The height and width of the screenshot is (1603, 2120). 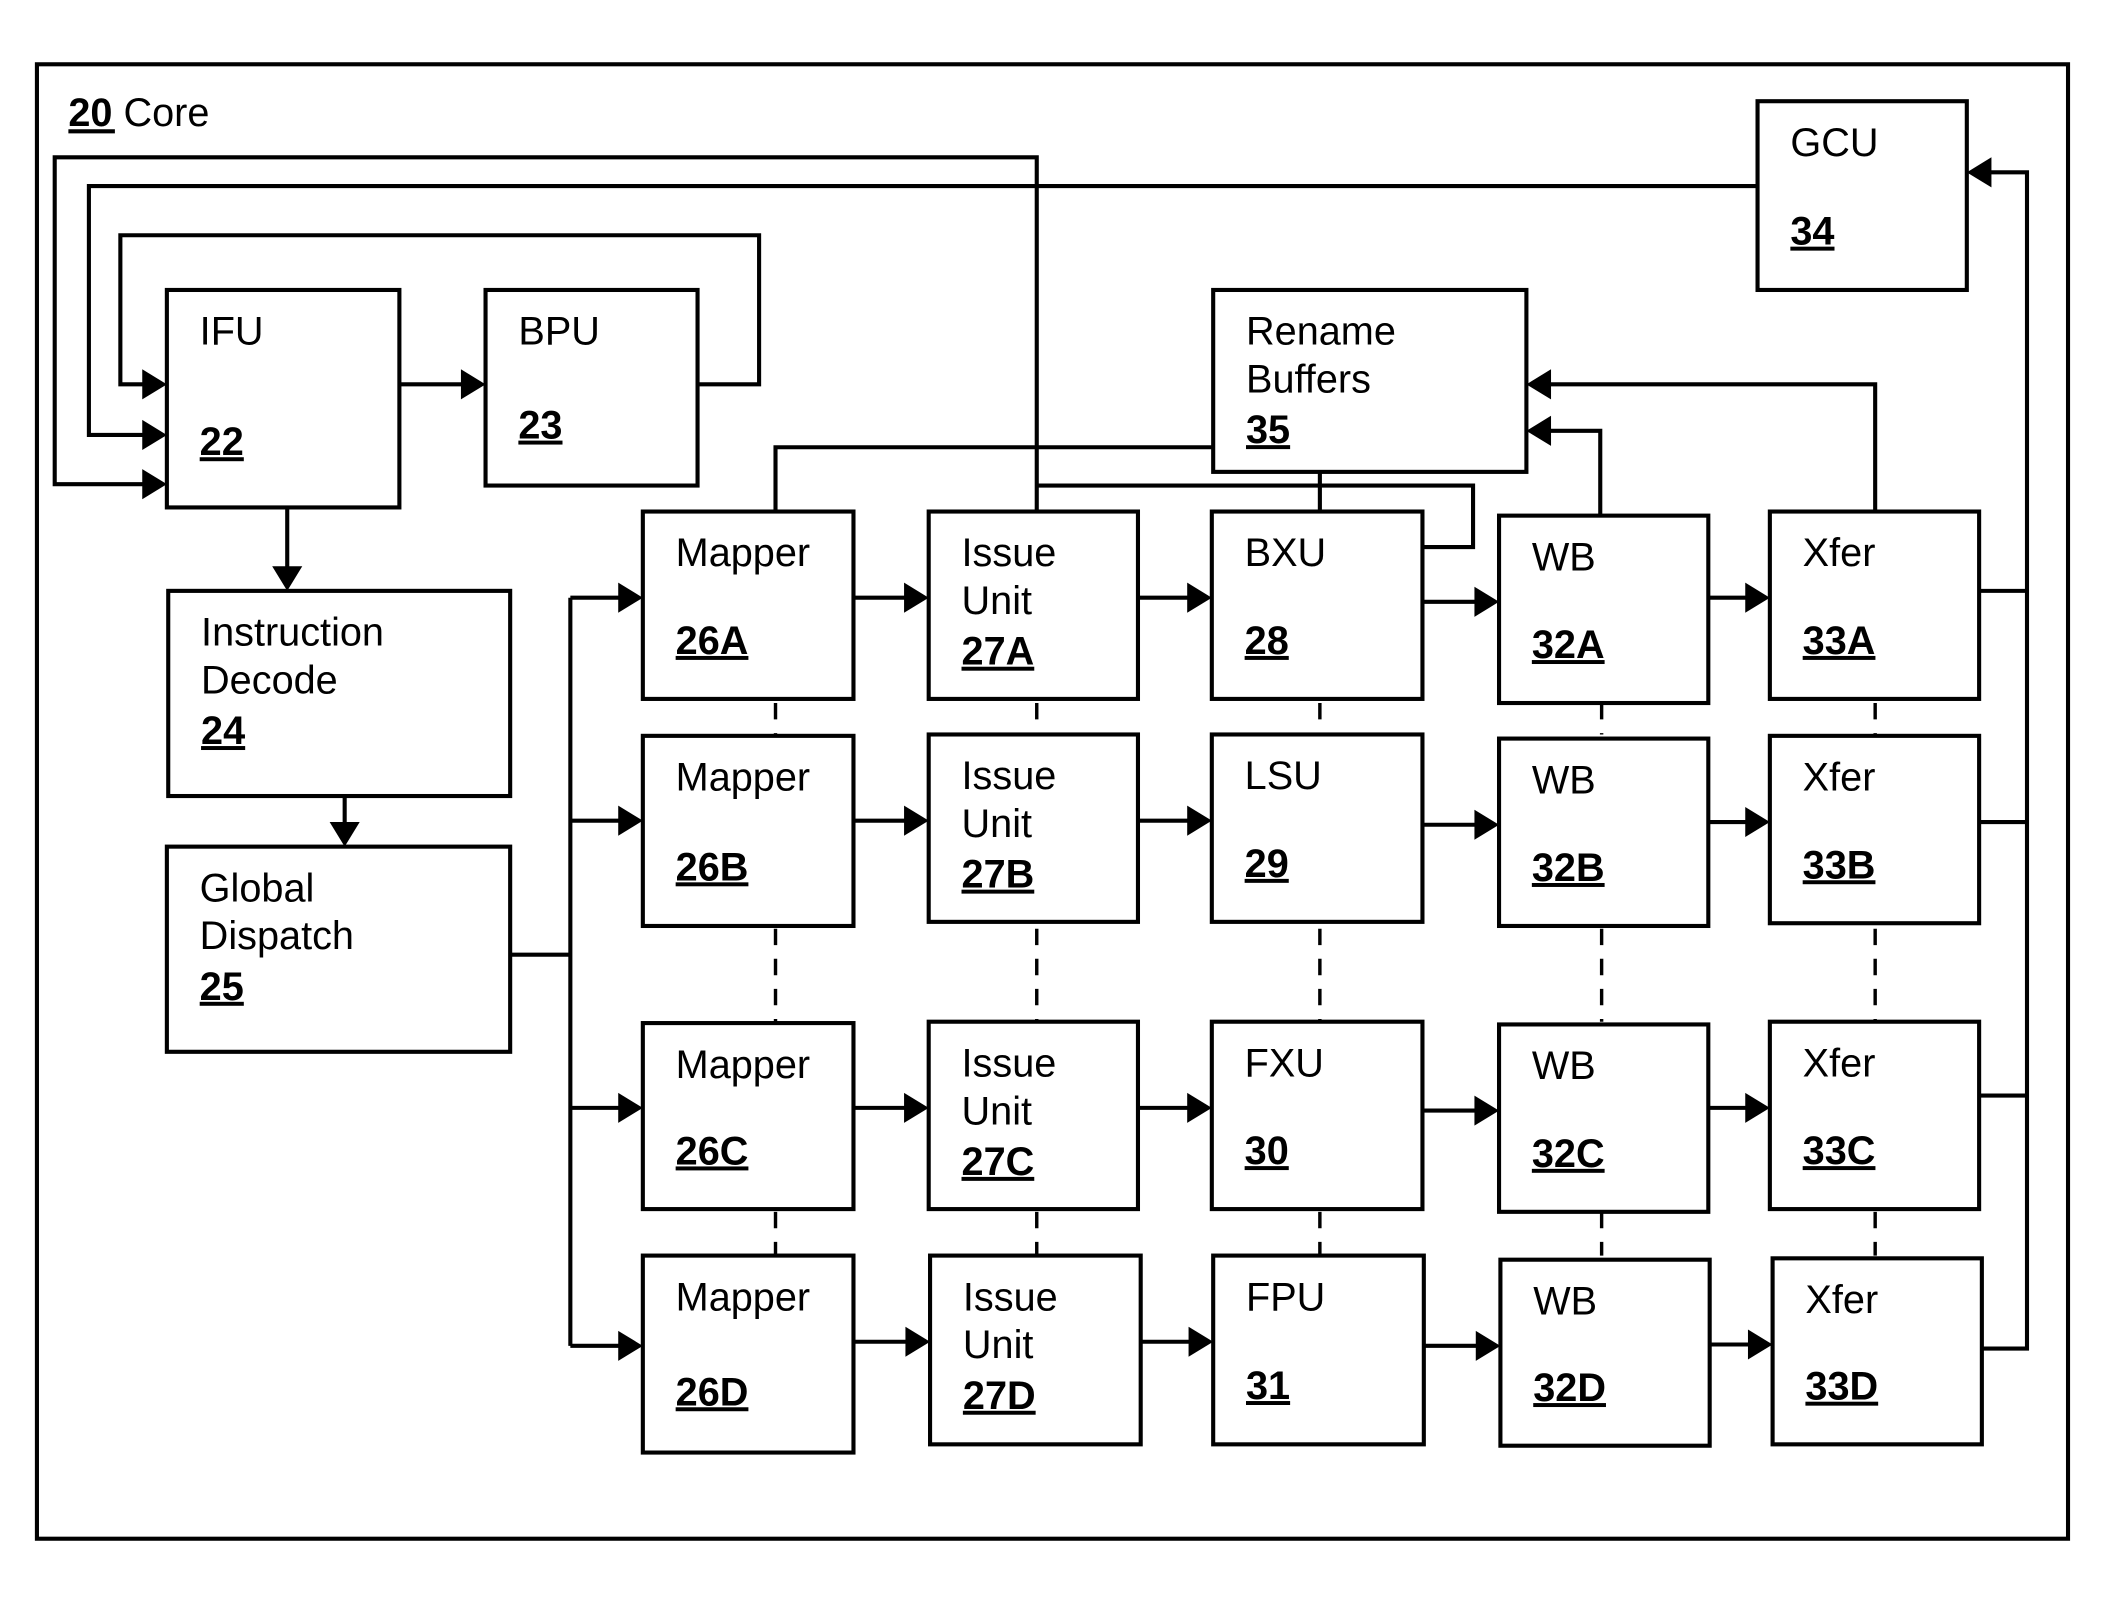 What do you see at coordinates (1539, 430) in the screenshot?
I see `wb-to-rename-arrowhead-icon` at bounding box center [1539, 430].